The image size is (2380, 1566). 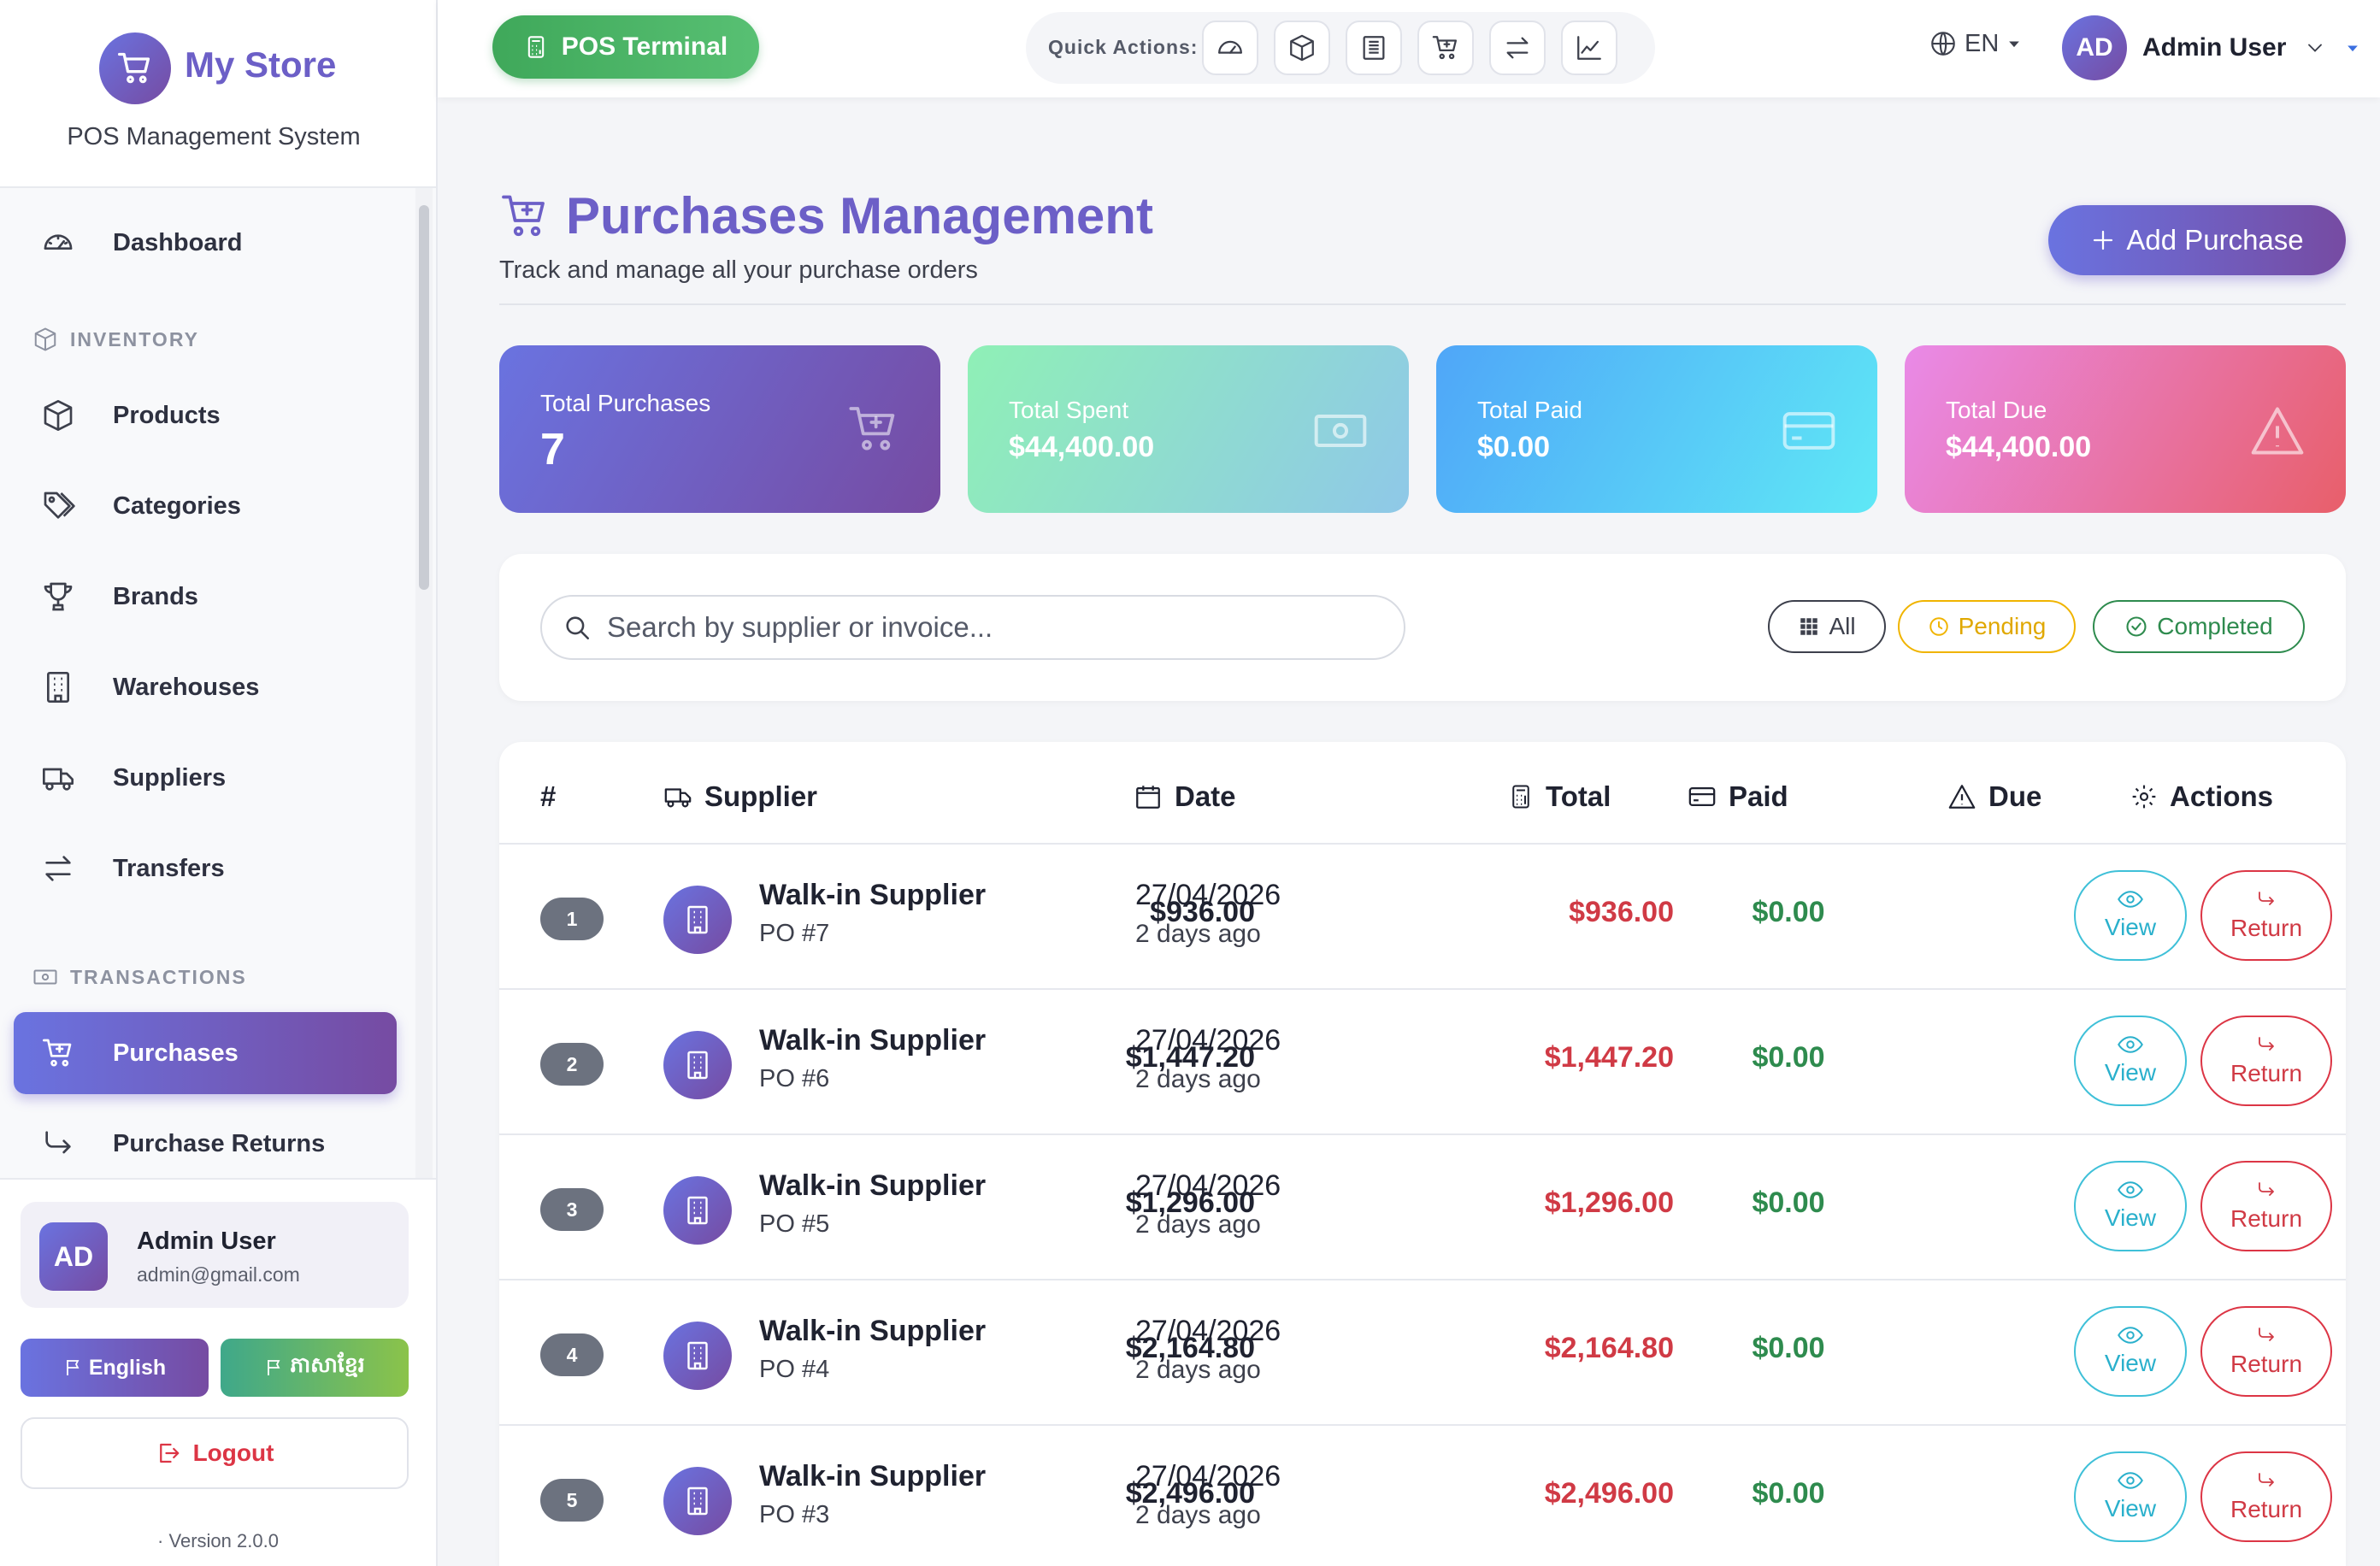 I want to click on clock-icon, so click(x=1939, y=626).